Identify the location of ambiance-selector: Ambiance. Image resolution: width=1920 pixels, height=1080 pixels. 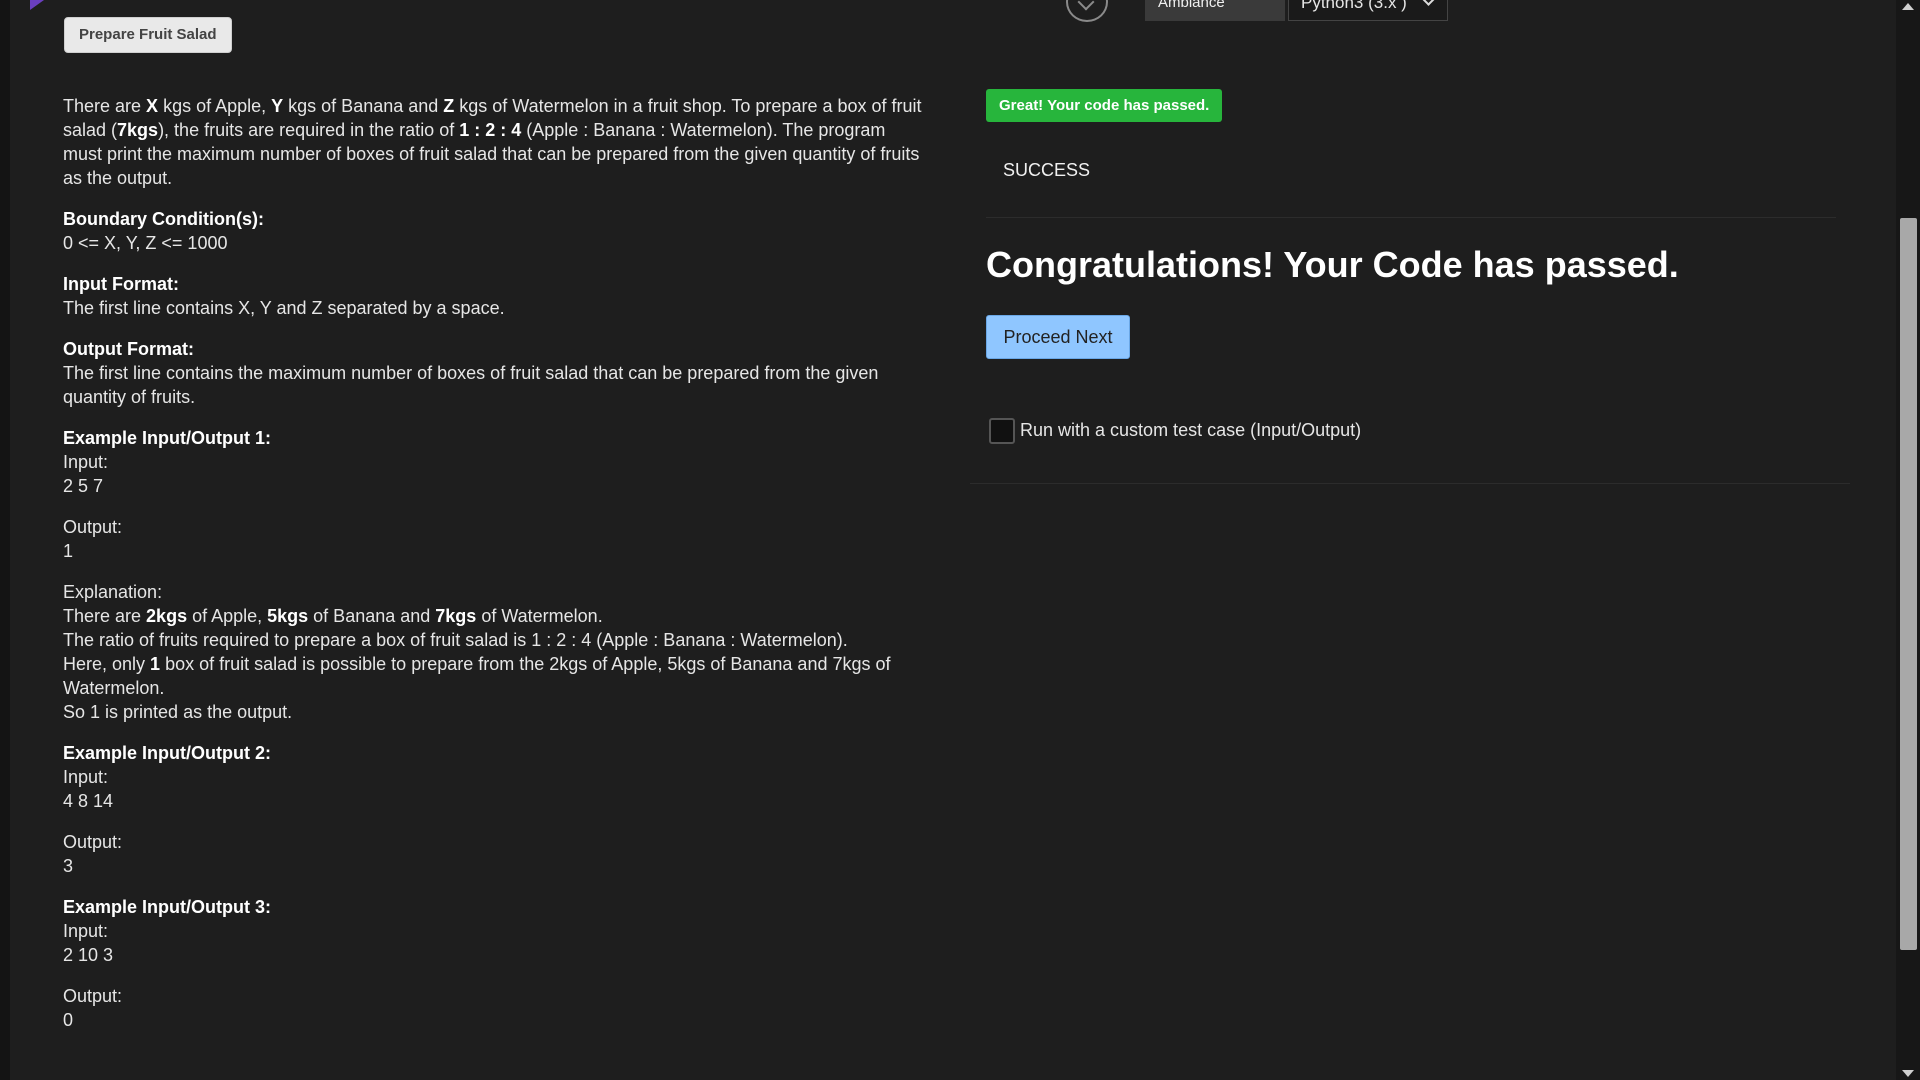
(1215, 10).